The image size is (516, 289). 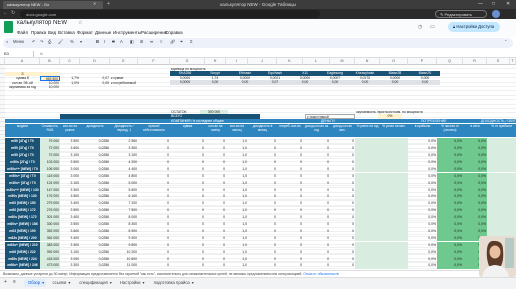 What do you see at coordinates (187, 130) in the screenshot?
I see `table-header: сумма` at bounding box center [187, 130].